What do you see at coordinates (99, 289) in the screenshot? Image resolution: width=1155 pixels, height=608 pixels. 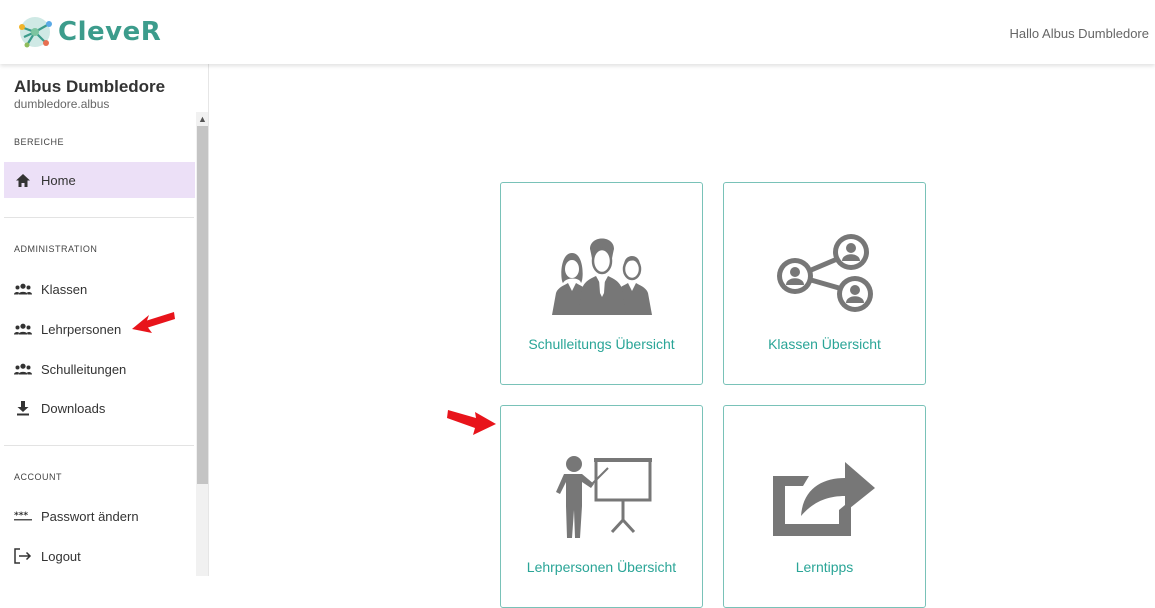 I see `sidebar-item-klassen: Klassen` at bounding box center [99, 289].